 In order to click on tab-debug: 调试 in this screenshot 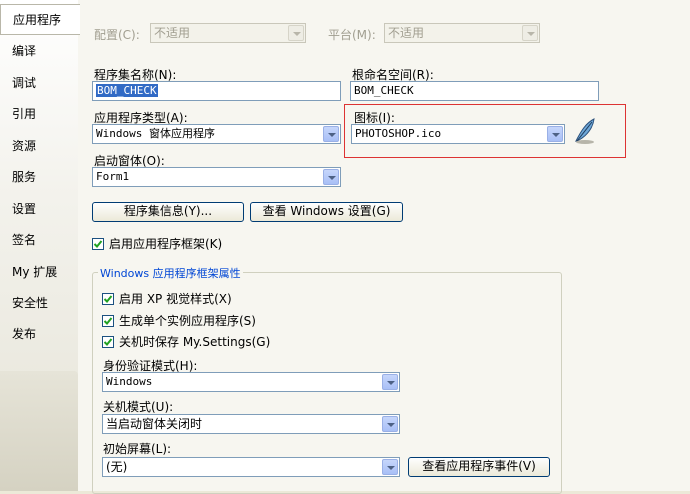, I will do `click(39, 83)`.